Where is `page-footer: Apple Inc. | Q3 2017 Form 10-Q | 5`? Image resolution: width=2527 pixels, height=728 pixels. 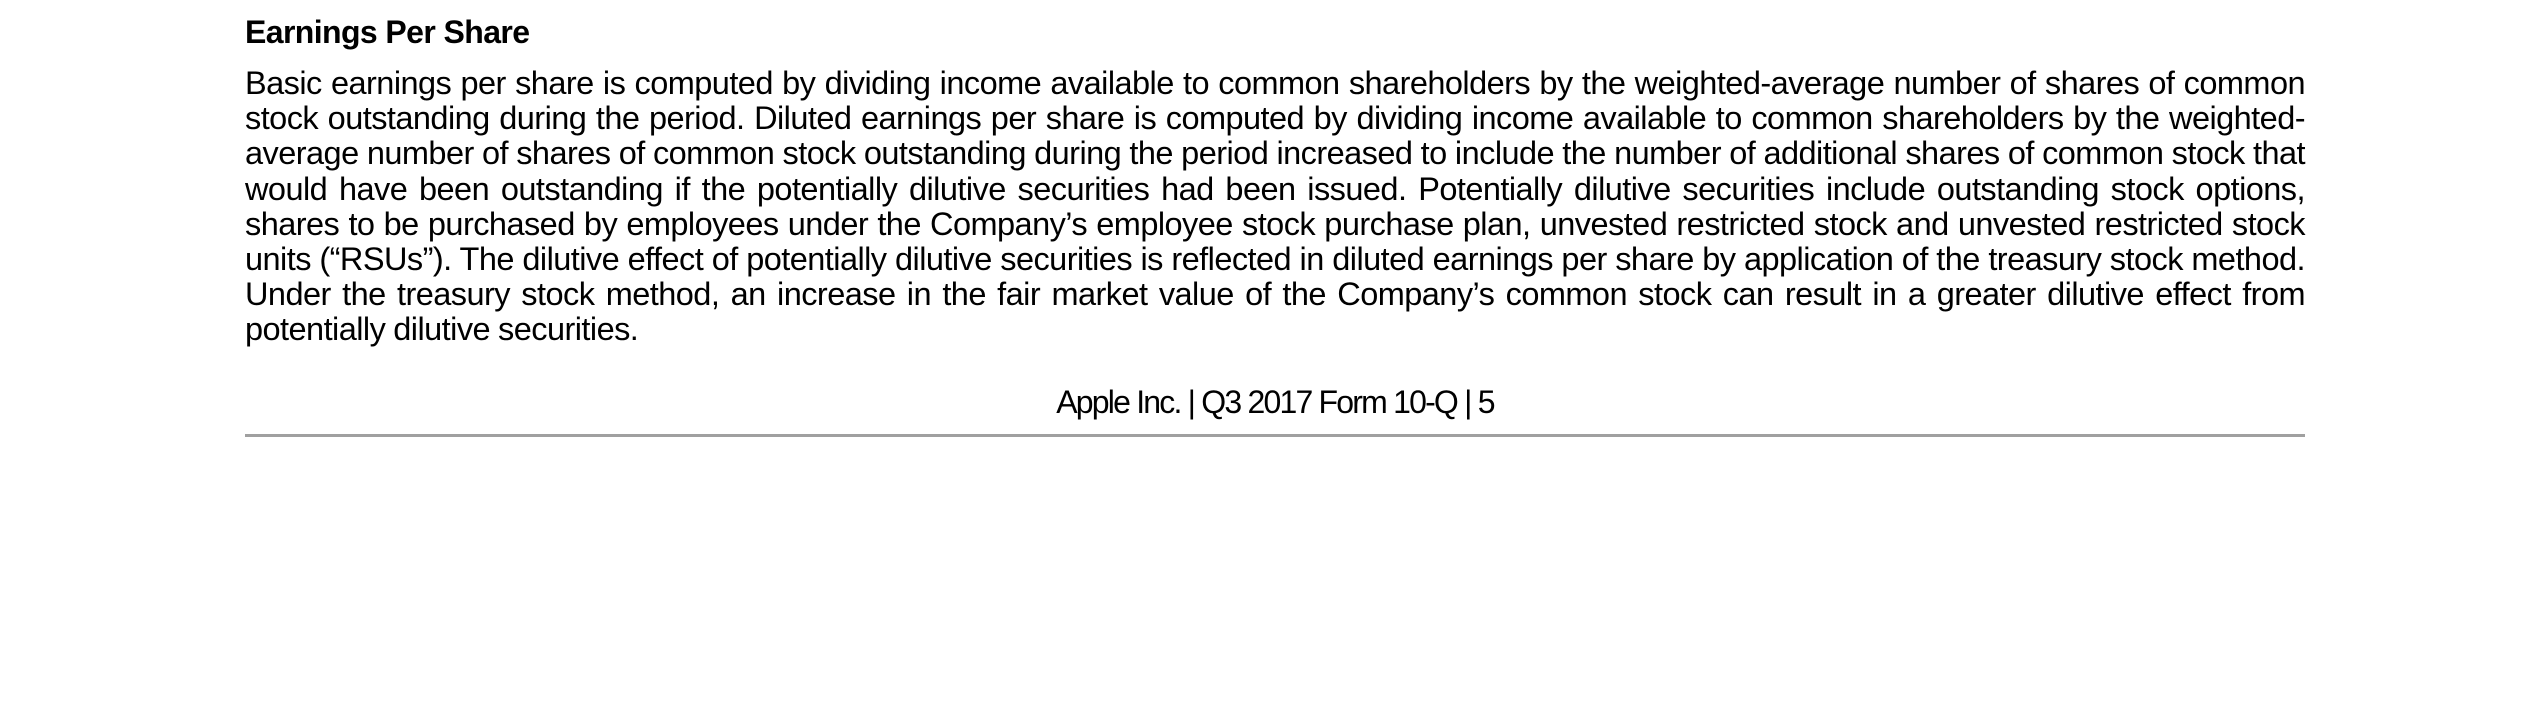 page-footer: Apple Inc. | Q3 2017 Form 10-Q | 5 is located at coordinates (1275, 401).